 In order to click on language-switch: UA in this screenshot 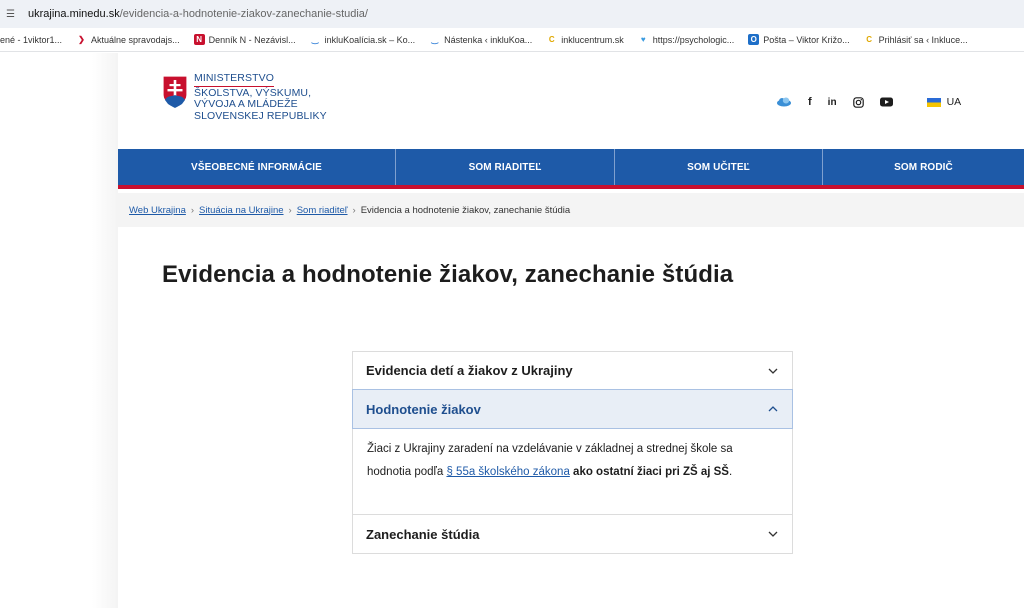, I will do `click(944, 102)`.